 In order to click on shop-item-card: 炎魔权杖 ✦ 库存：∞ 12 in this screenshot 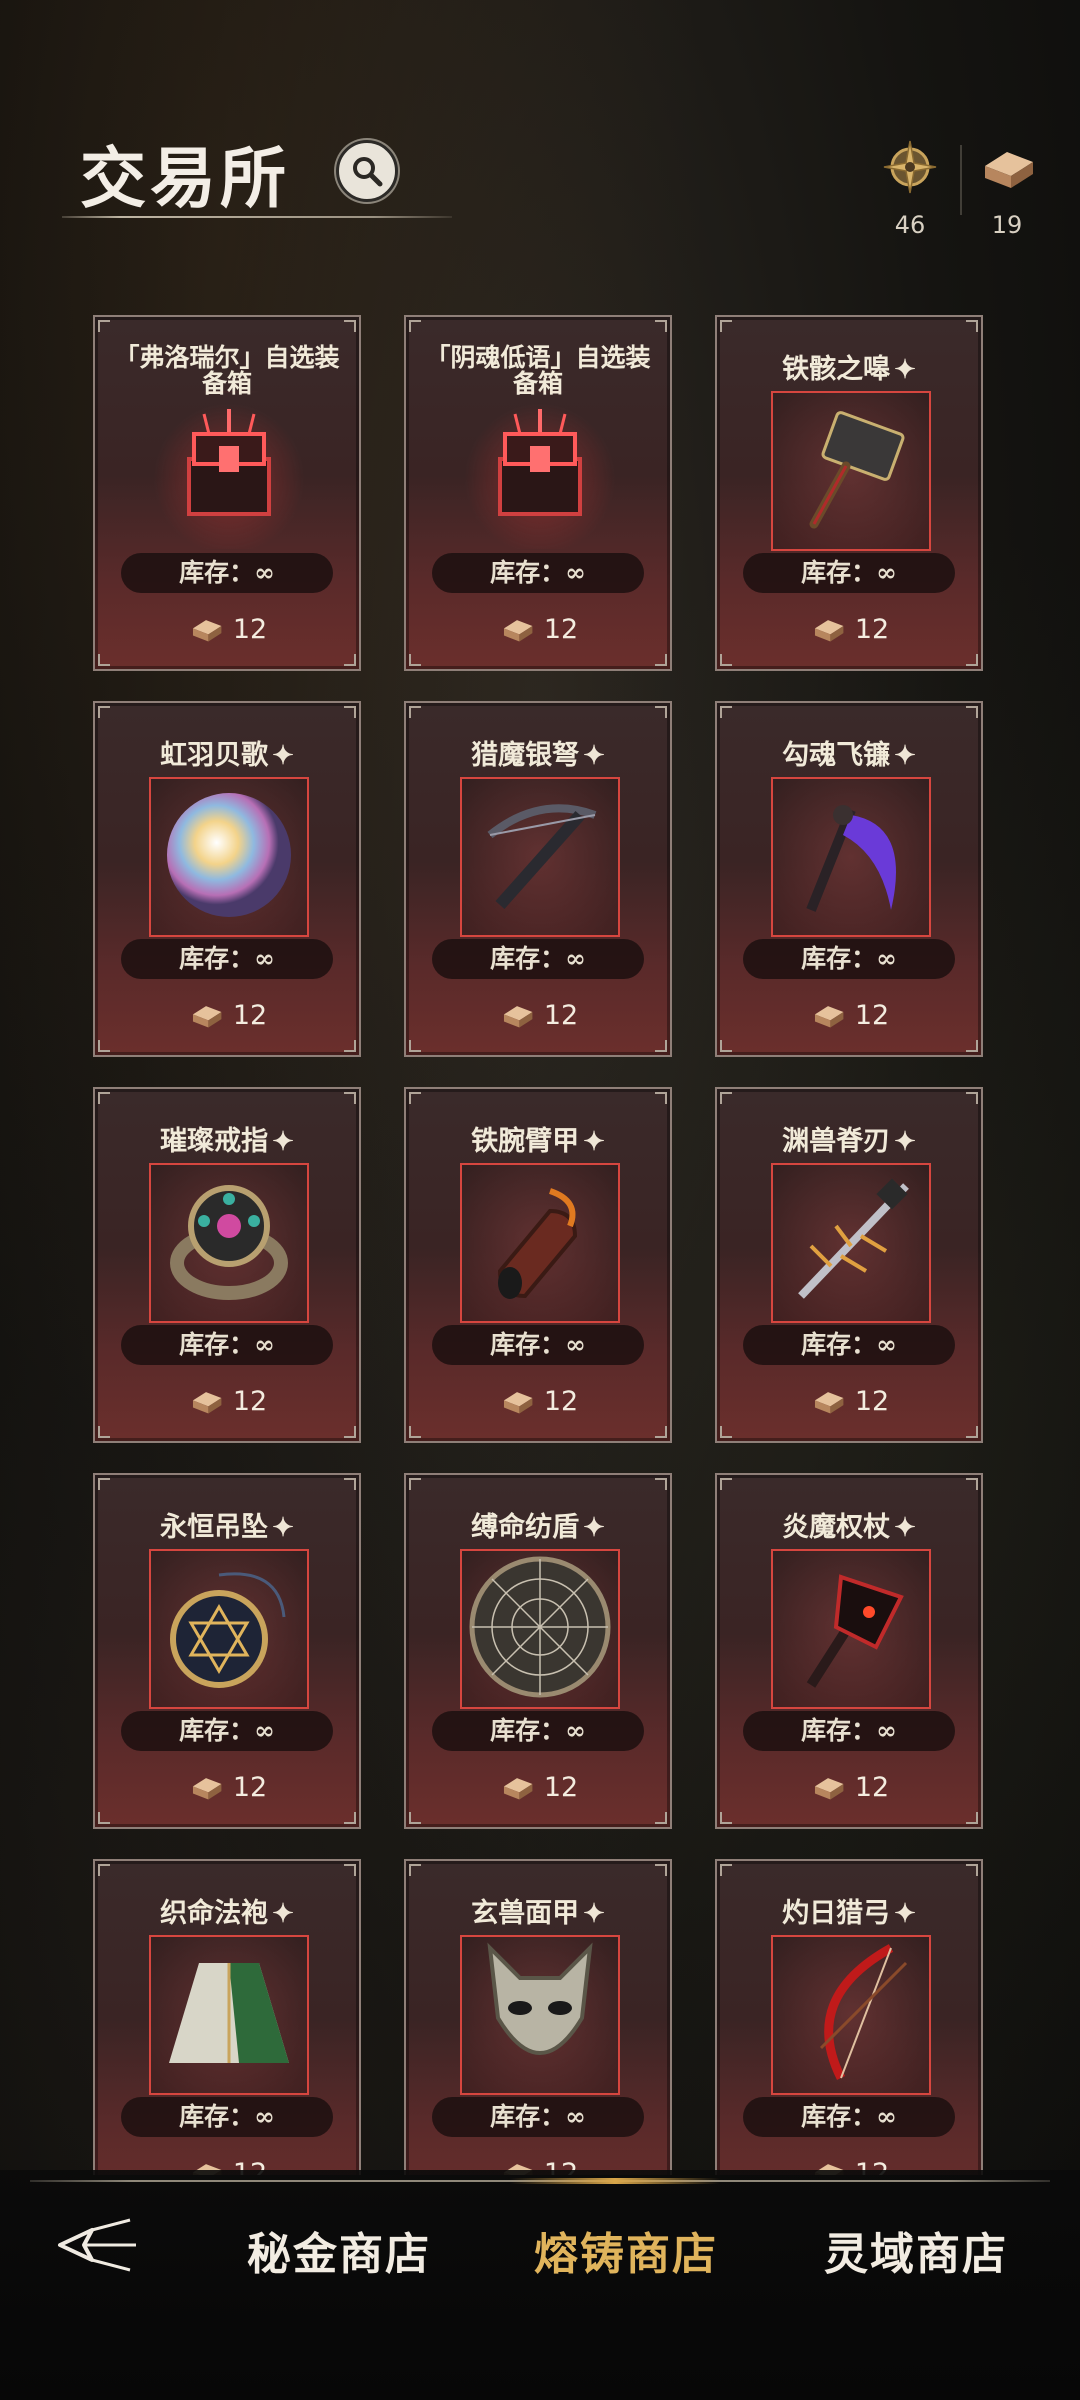, I will do `click(849, 1651)`.